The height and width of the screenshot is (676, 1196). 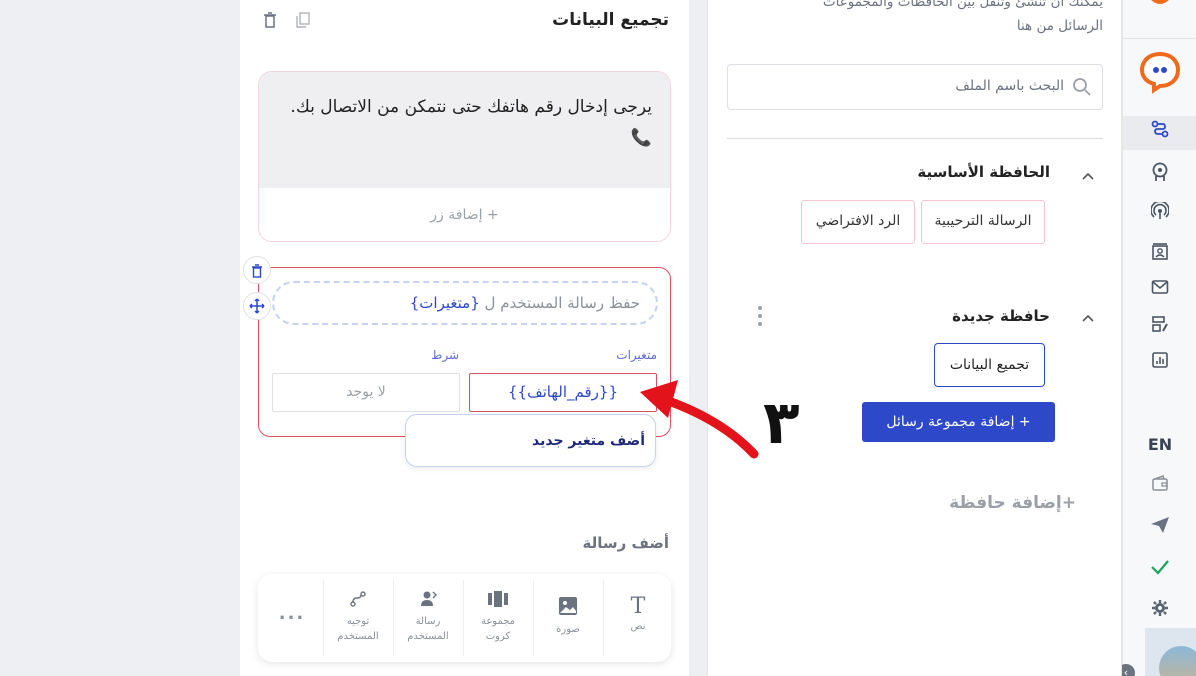 What do you see at coordinates (270, 22) in the screenshot?
I see `delete-group-icon` at bounding box center [270, 22].